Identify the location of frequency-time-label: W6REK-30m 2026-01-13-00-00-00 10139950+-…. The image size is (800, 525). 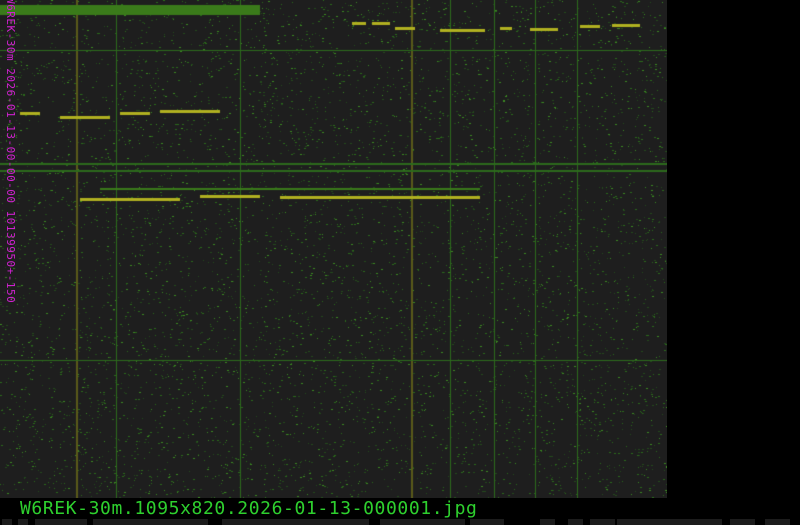
(10, 152).